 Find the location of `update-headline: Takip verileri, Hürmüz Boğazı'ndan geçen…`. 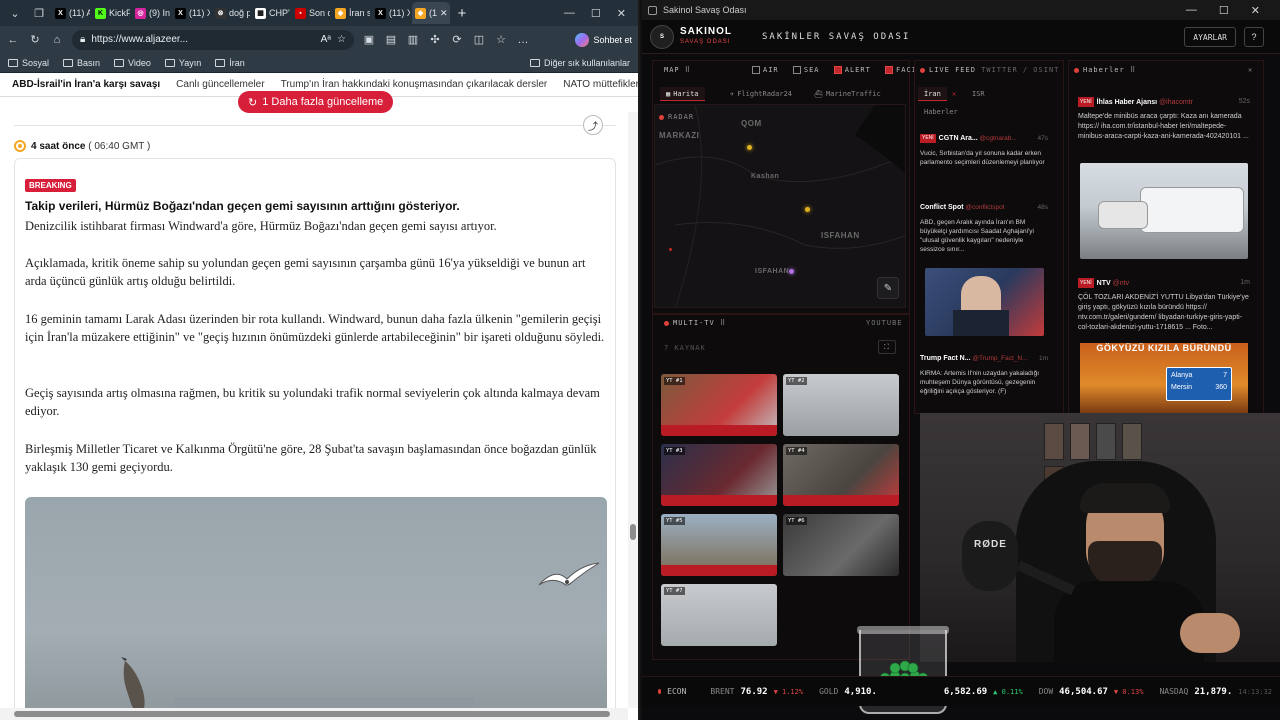

update-headline: Takip verileri, Hürmüz Boğazı'ndan geçen… is located at coordinates (242, 206).